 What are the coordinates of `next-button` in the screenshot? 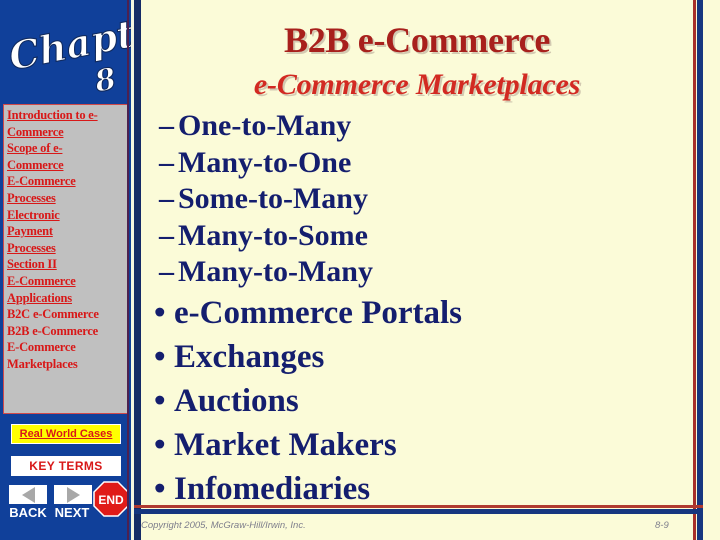 It's located at (73, 494).